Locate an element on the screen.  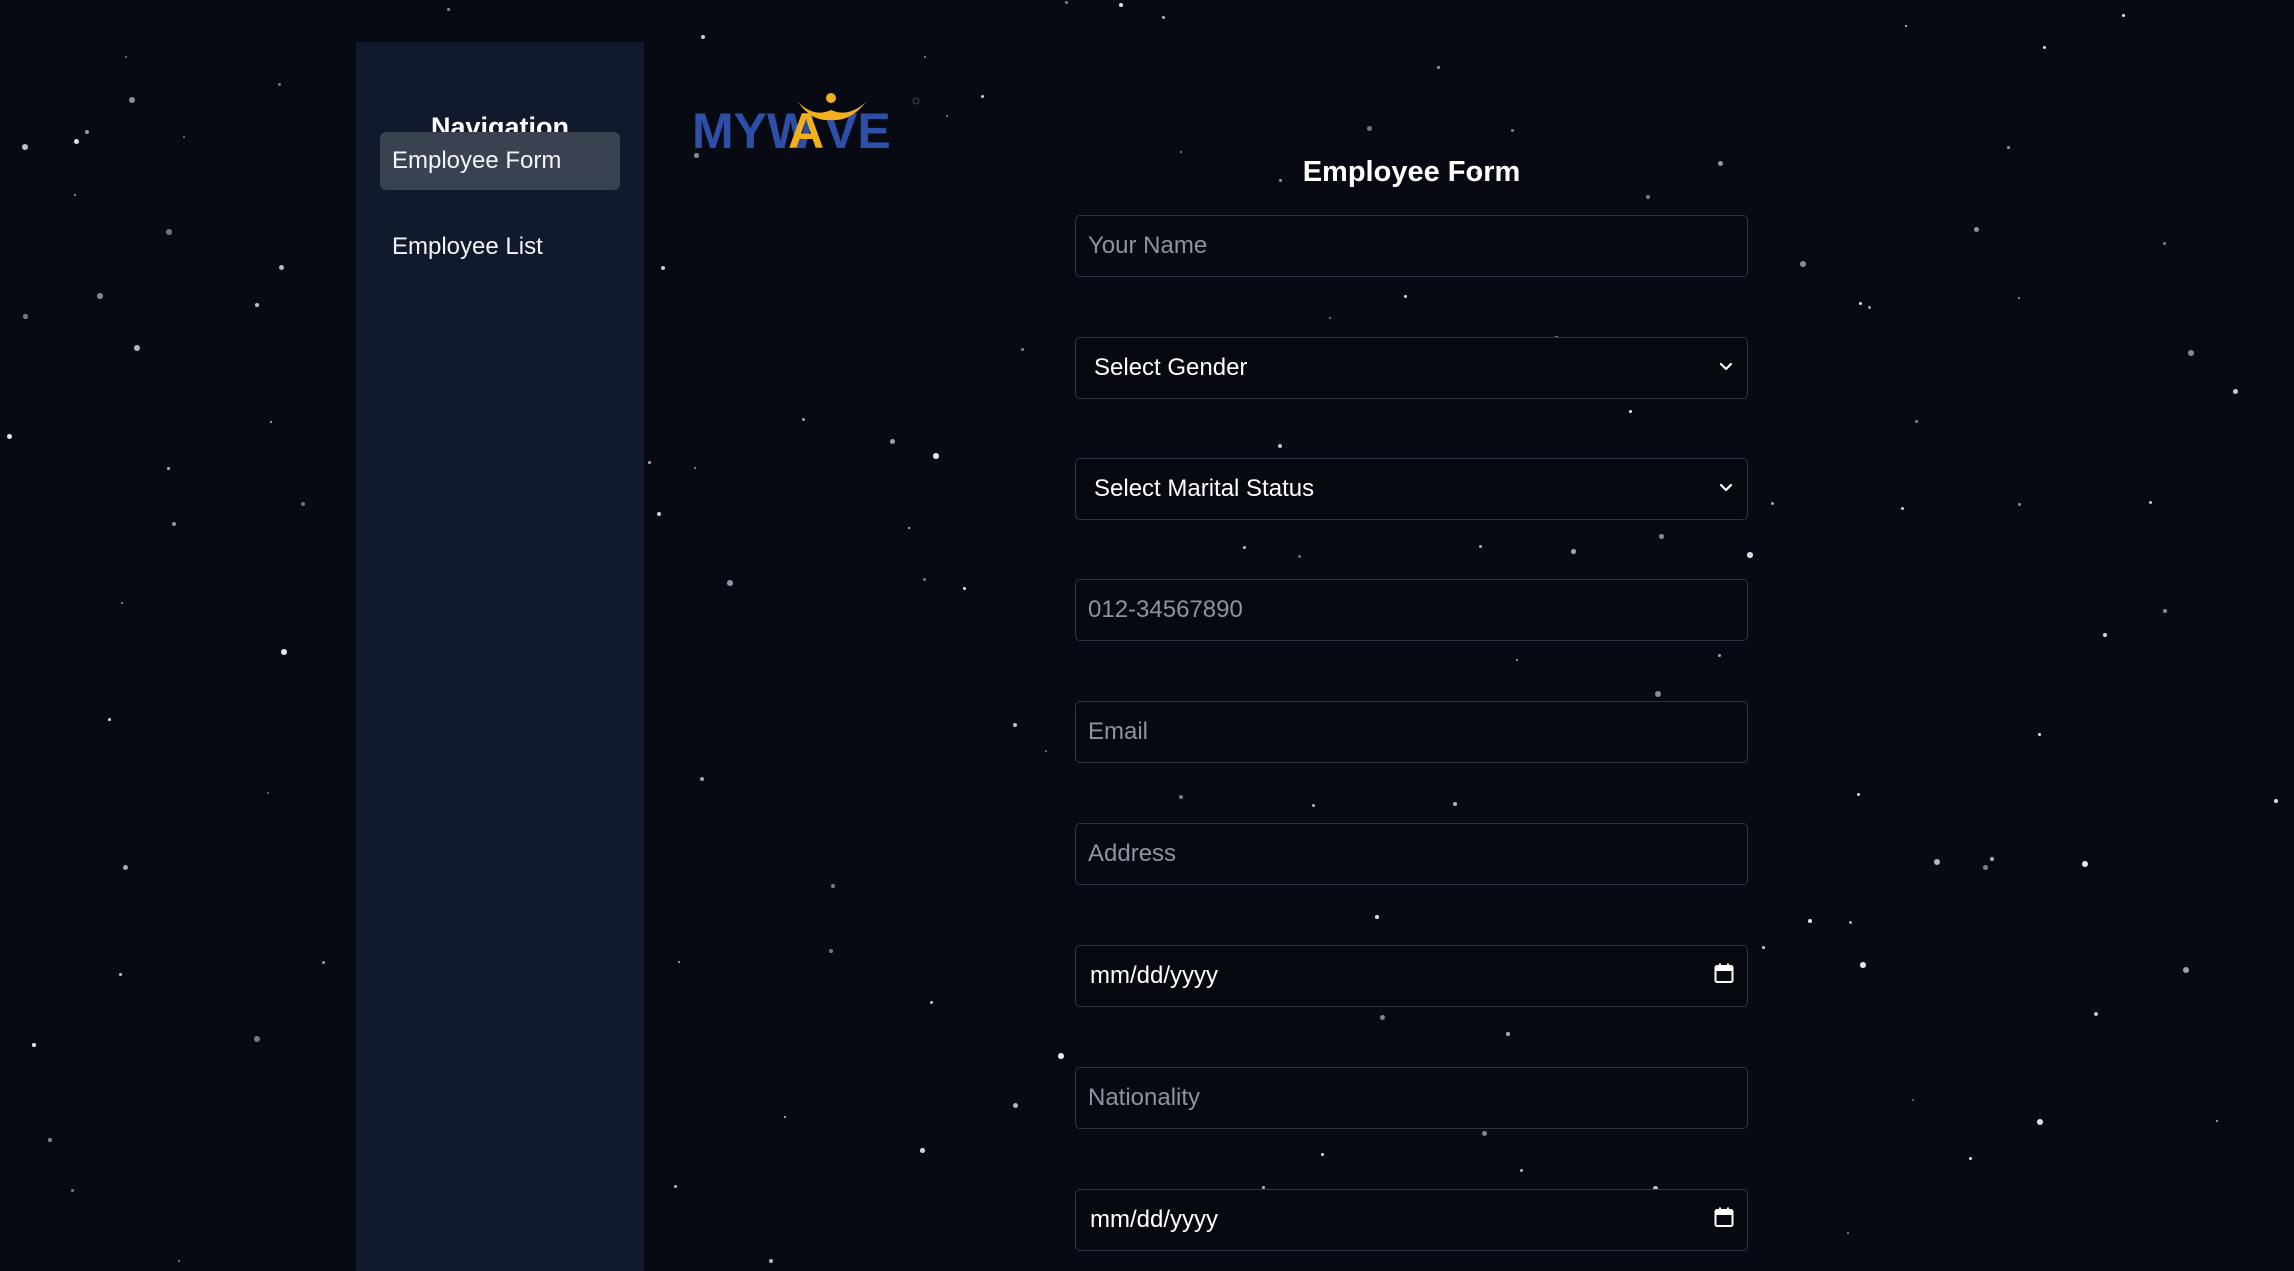
address-input is located at coordinates (1411, 854).